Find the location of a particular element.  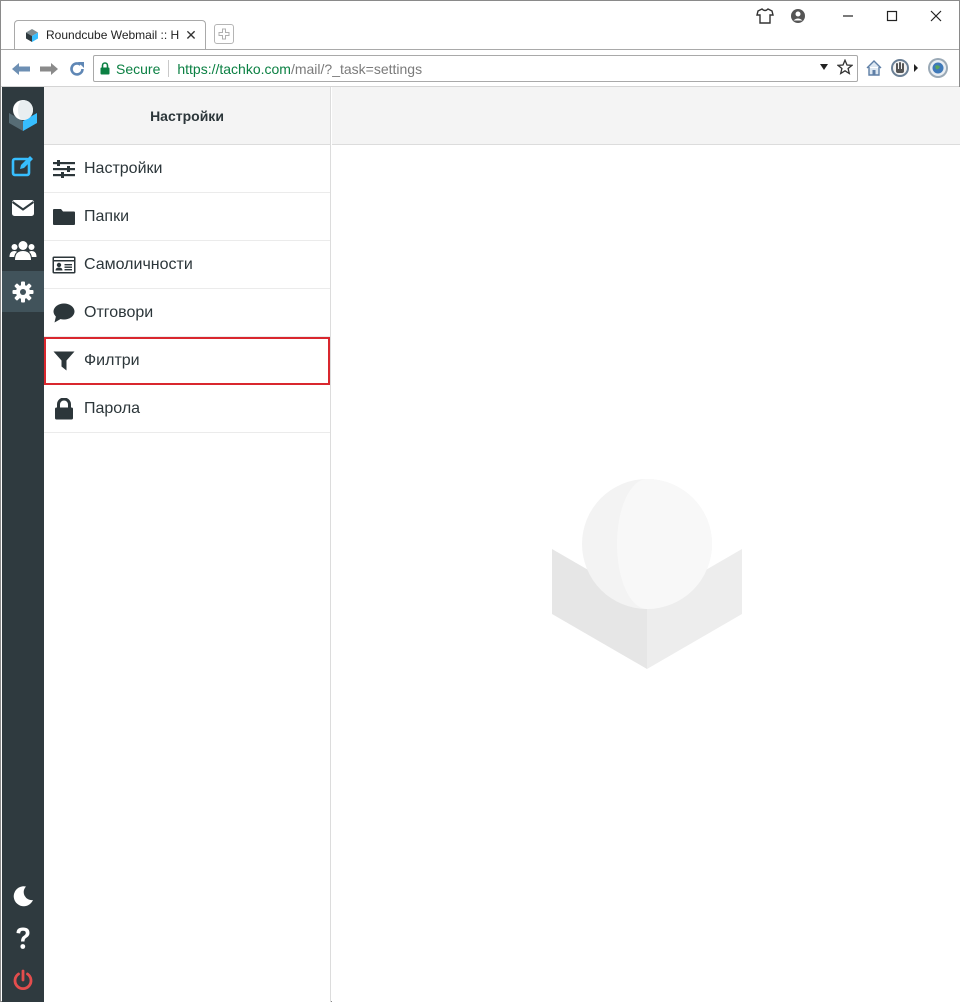

reload-button is located at coordinates (77, 69).